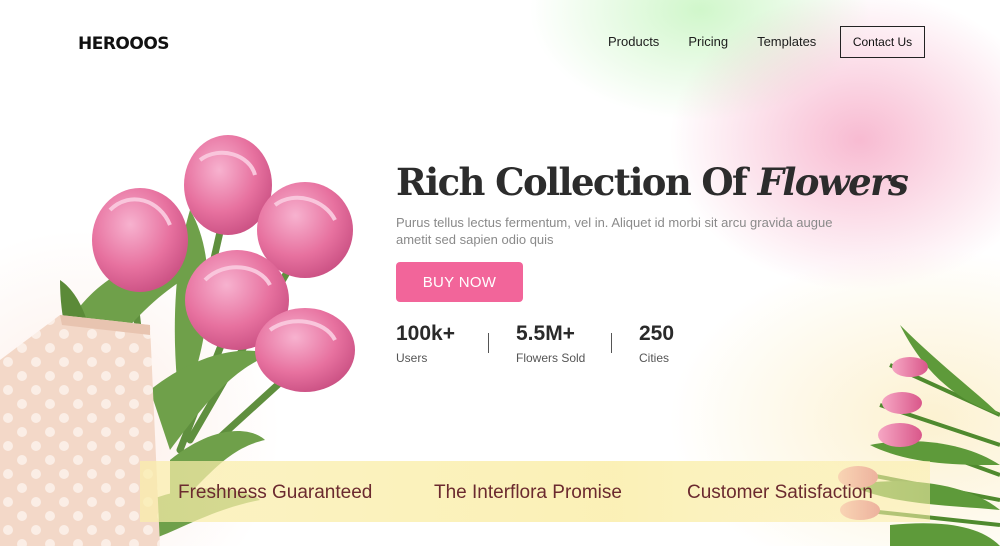 The image size is (1000, 546). What do you see at coordinates (654, 358) in the screenshot?
I see `stat-label: Cities` at bounding box center [654, 358].